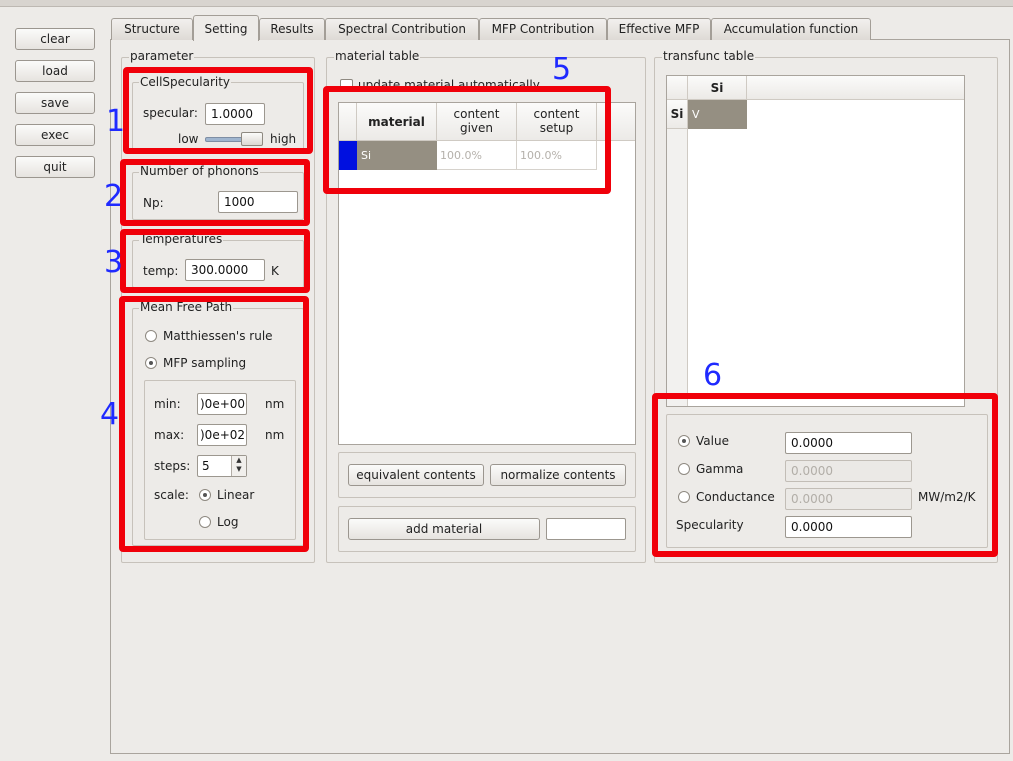 The height and width of the screenshot is (761, 1013). What do you see at coordinates (709, 56) in the screenshot?
I see `transfunc-table-title: transfunc table` at bounding box center [709, 56].